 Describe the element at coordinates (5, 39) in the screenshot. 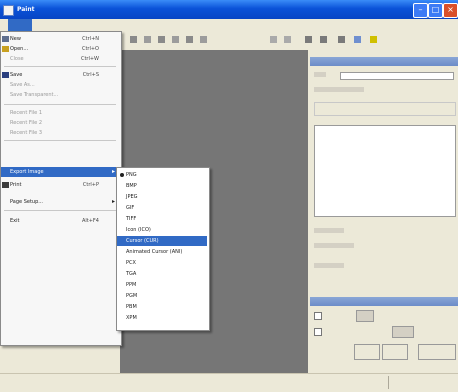

I see `new-icon` at that location.